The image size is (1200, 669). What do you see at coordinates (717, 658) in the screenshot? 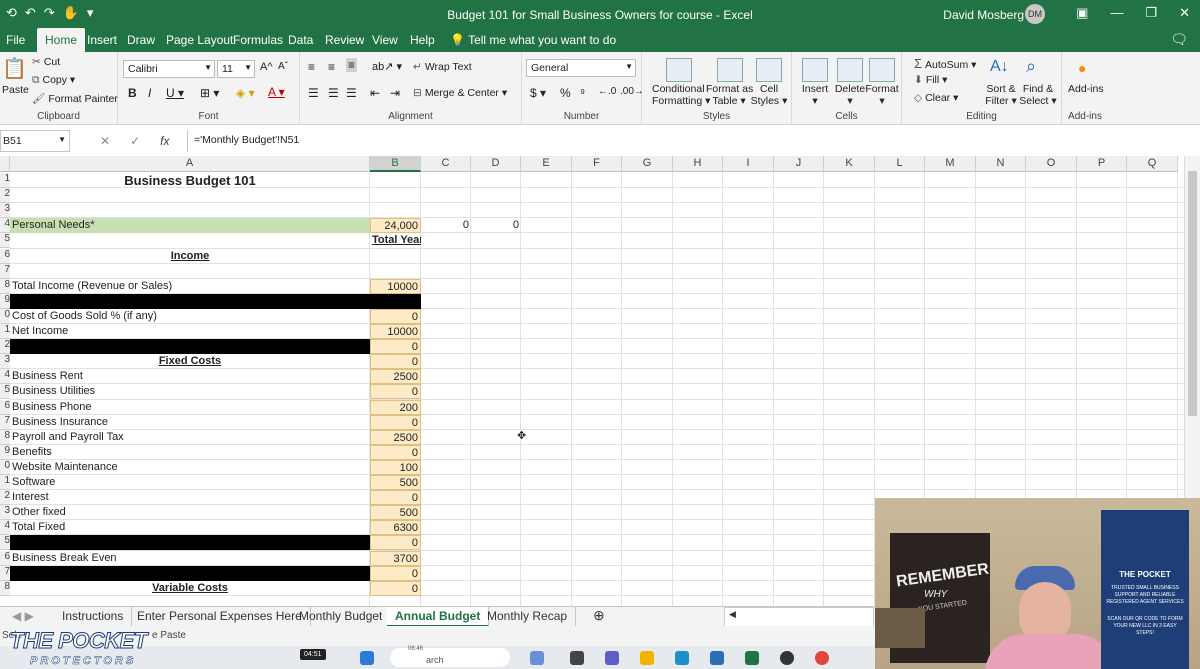
I see `store-icon` at bounding box center [717, 658].